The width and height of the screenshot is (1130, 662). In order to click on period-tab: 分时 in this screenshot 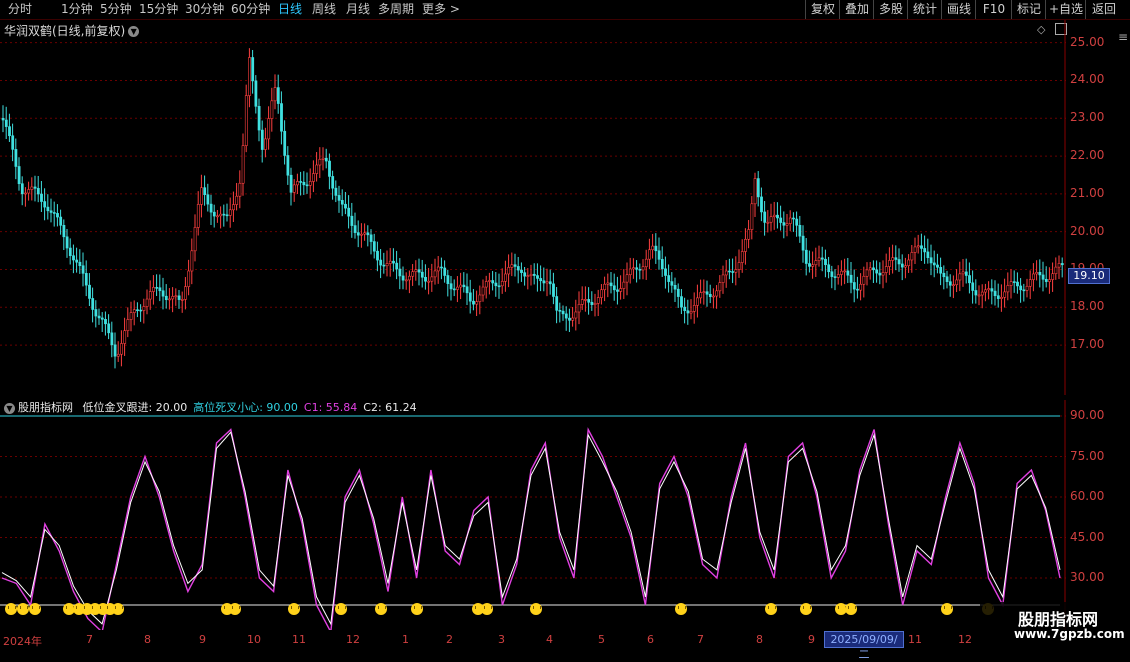, I will do `click(20, 9)`.